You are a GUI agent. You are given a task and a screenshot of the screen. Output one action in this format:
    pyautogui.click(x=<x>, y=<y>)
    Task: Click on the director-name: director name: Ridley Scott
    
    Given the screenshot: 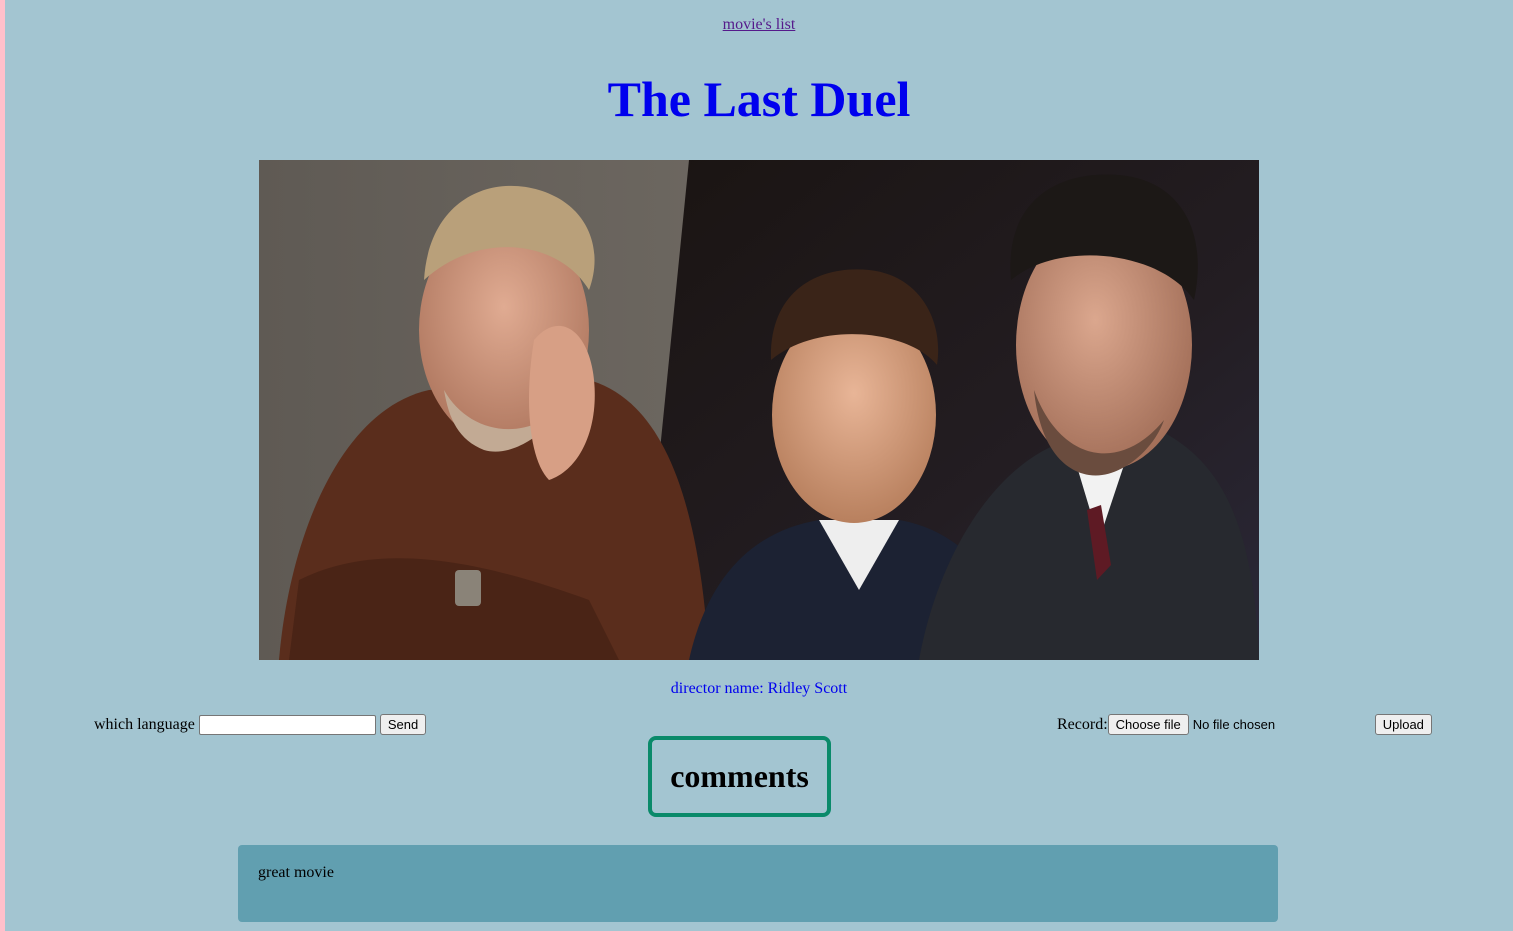 What is the action you would take?
    pyautogui.click(x=759, y=688)
    